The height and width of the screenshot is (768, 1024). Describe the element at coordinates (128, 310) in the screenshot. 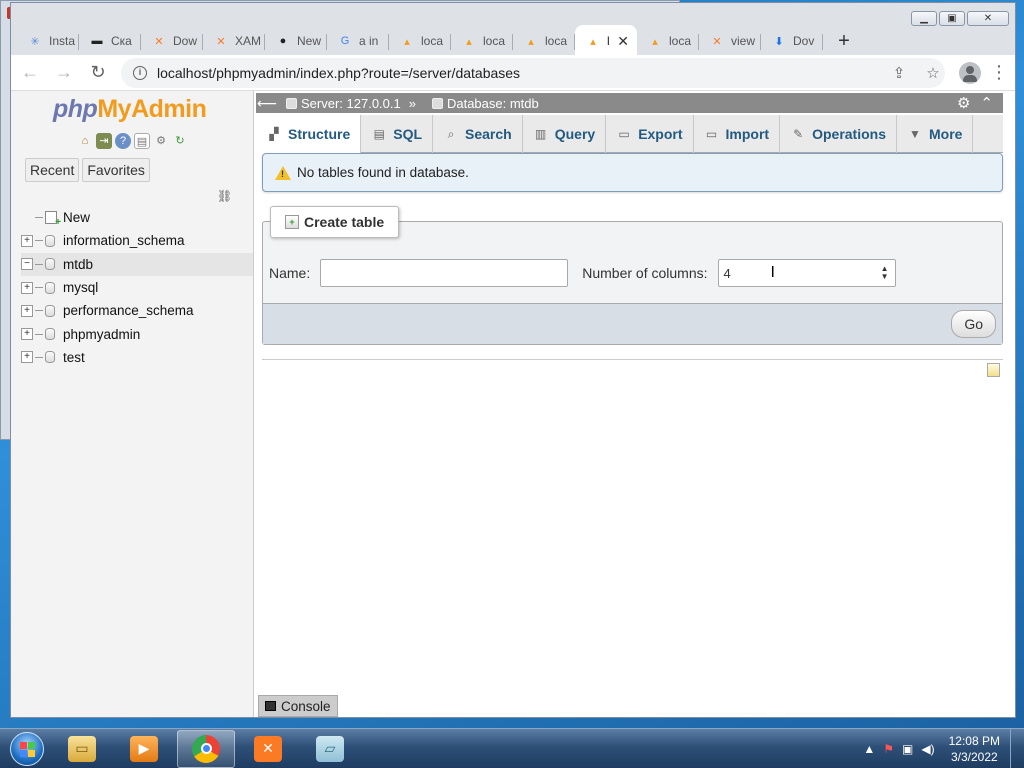

I see `tree-item-label: performance_schema` at that location.